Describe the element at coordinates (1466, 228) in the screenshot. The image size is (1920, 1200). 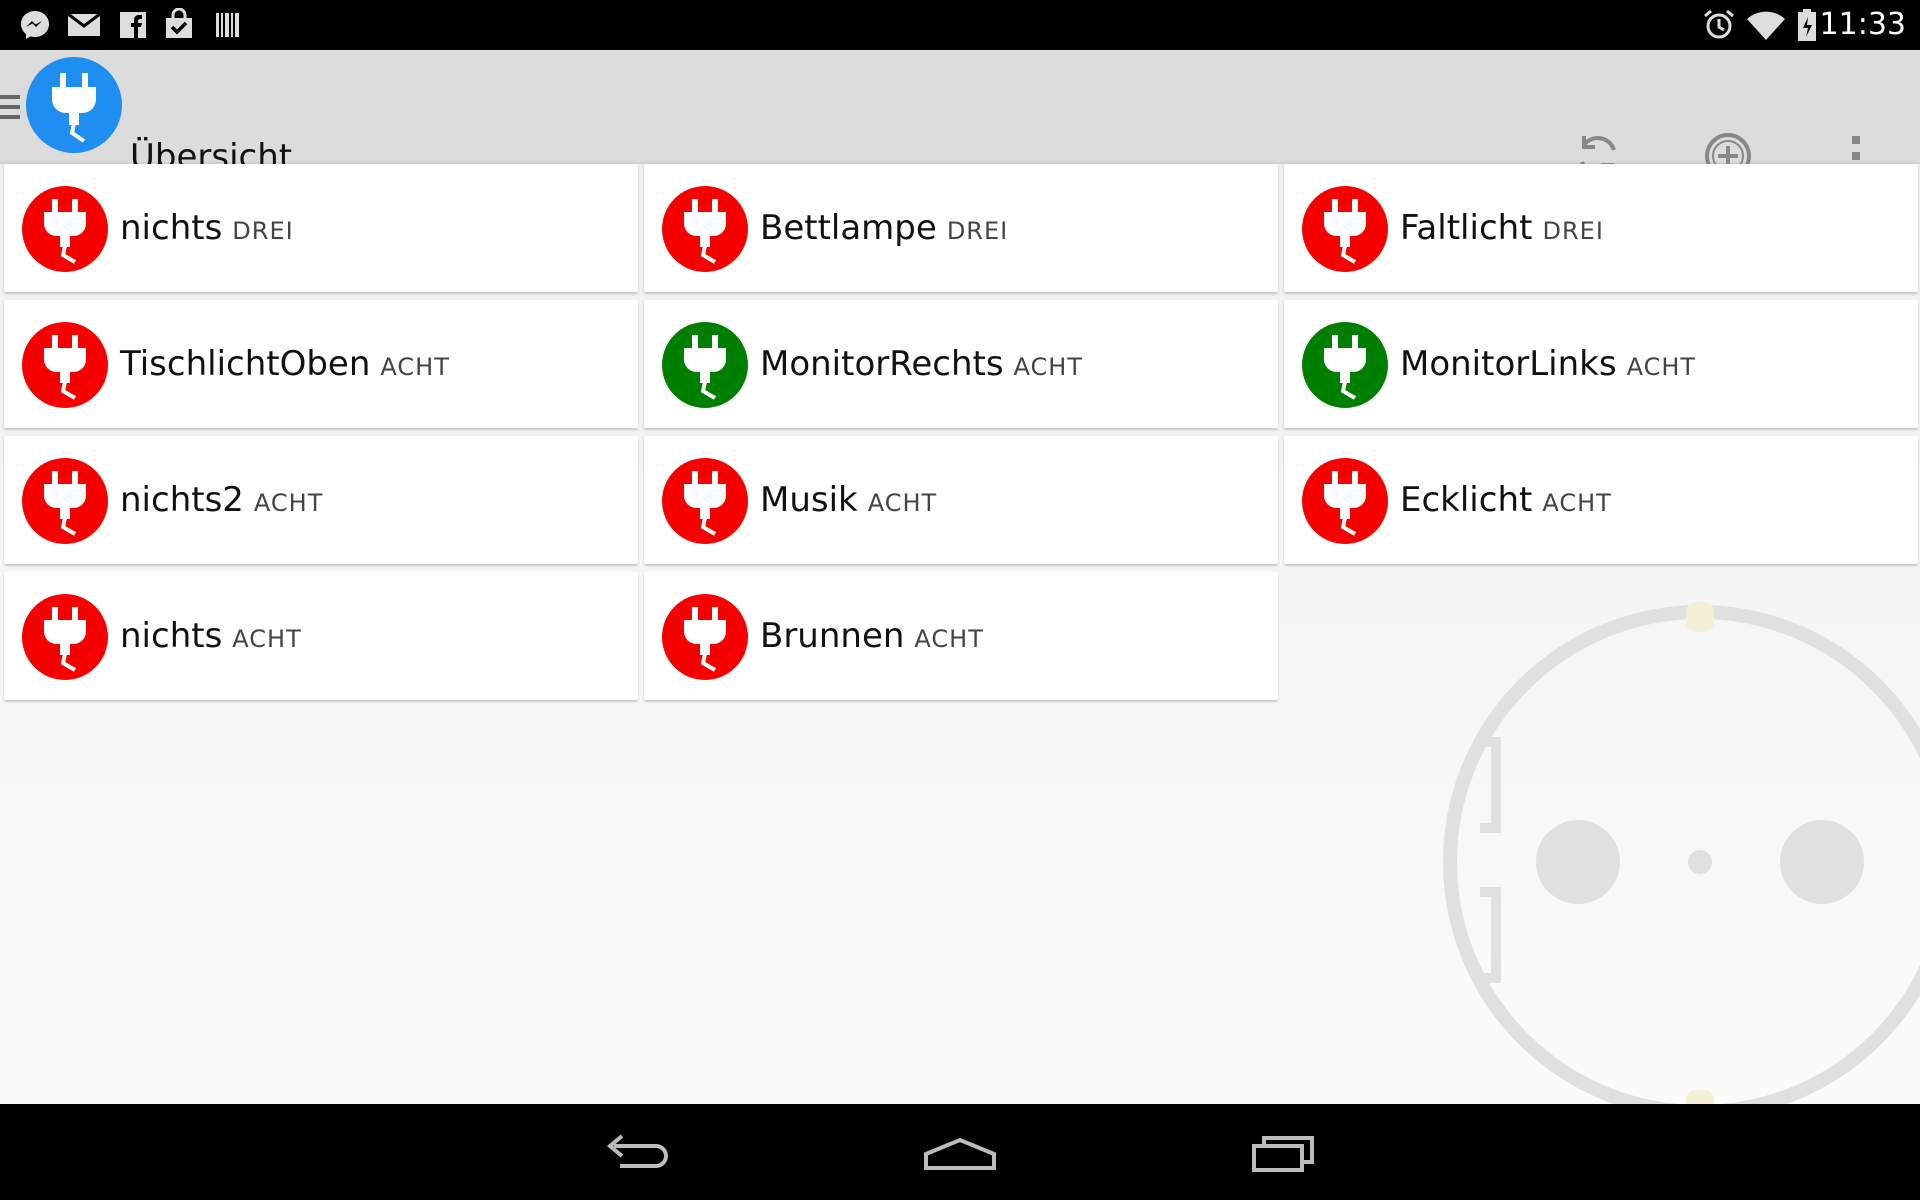
I see `device-name-label: Faltlicht` at that location.